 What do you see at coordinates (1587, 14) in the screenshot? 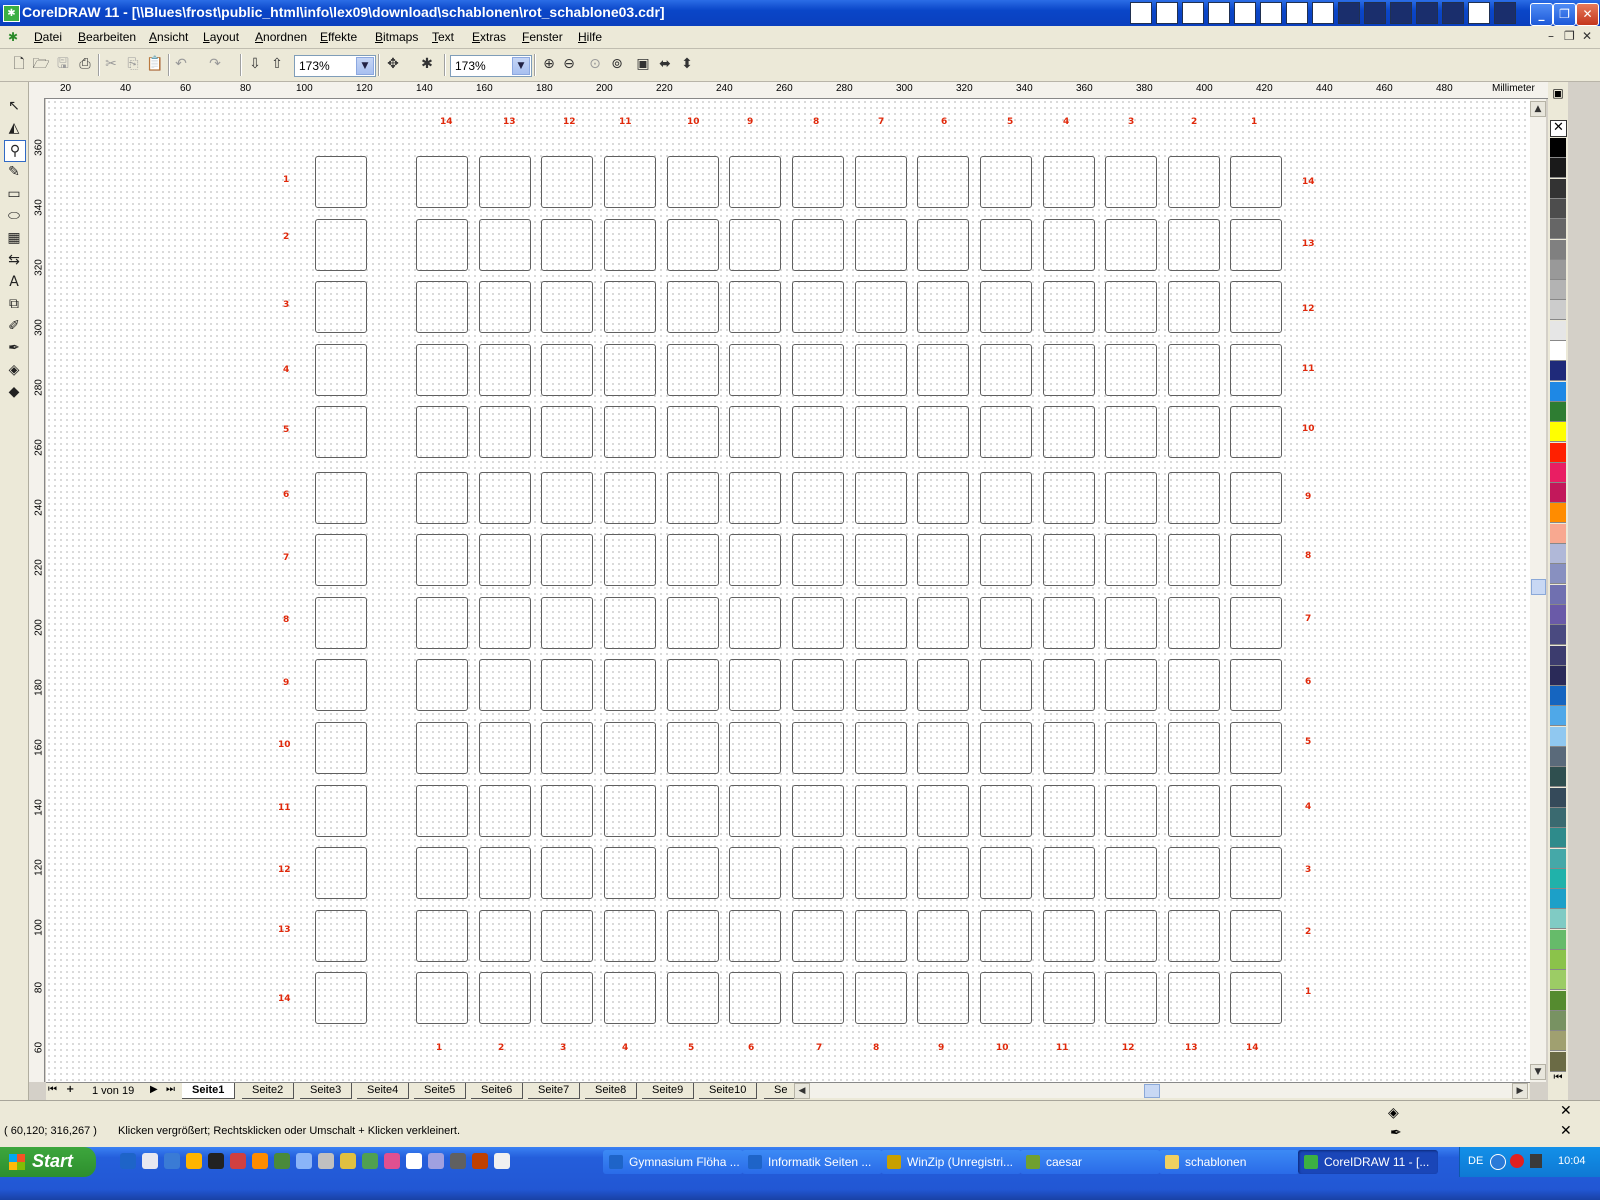
I see `close-button: ✕` at bounding box center [1587, 14].